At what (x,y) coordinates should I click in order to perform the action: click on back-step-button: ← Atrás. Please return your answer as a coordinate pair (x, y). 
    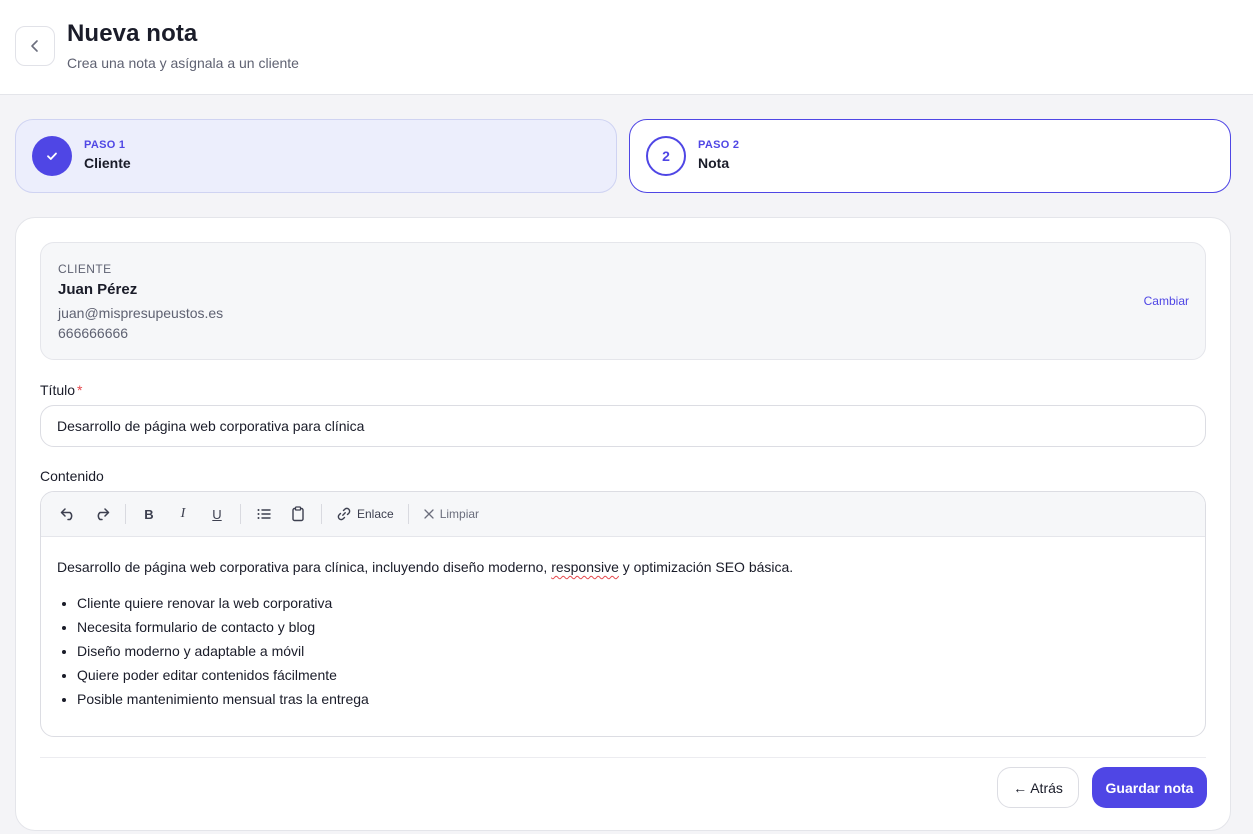
    Looking at the image, I should click on (1038, 787).